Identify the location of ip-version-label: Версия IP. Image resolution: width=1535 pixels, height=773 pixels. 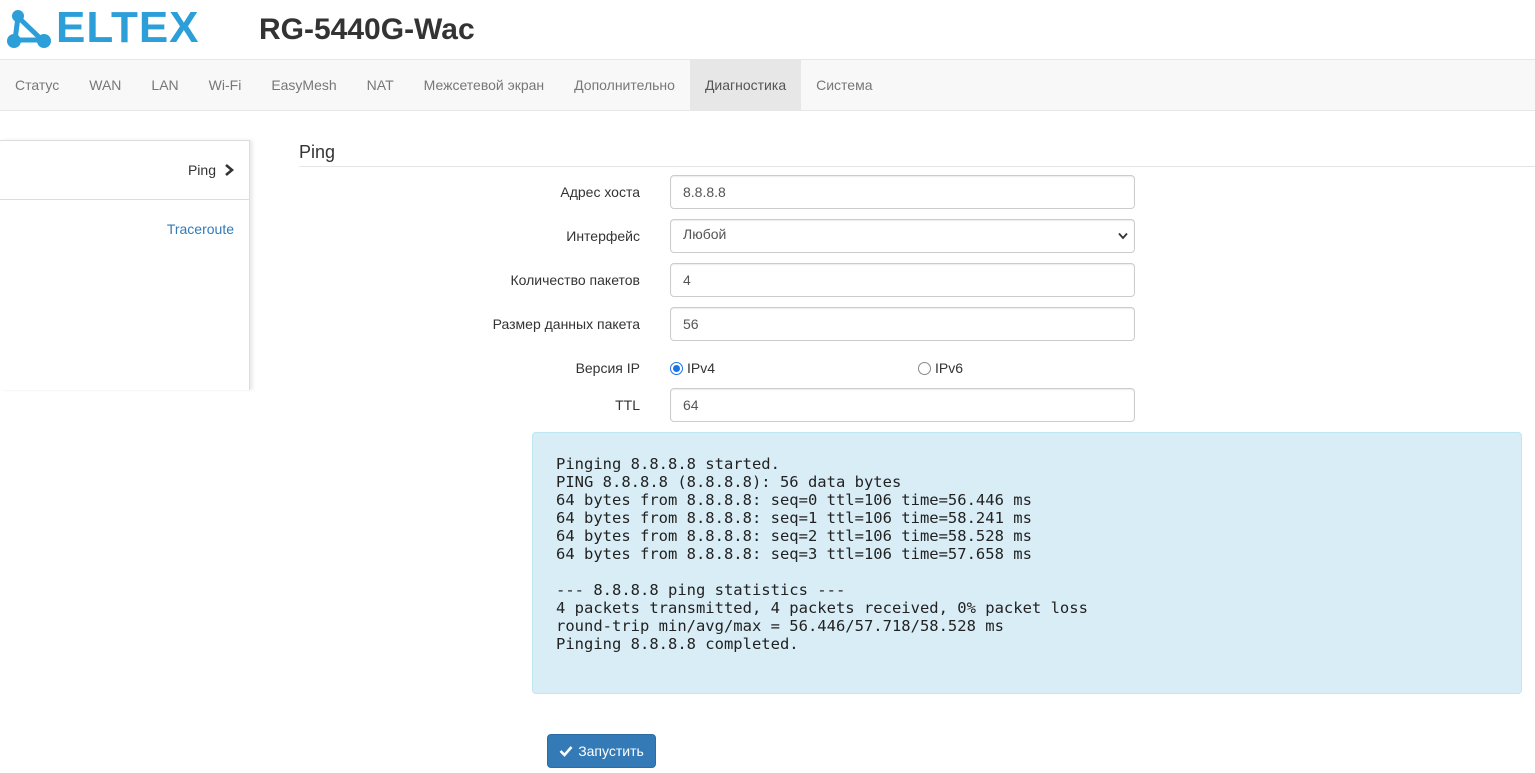
(607, 368).